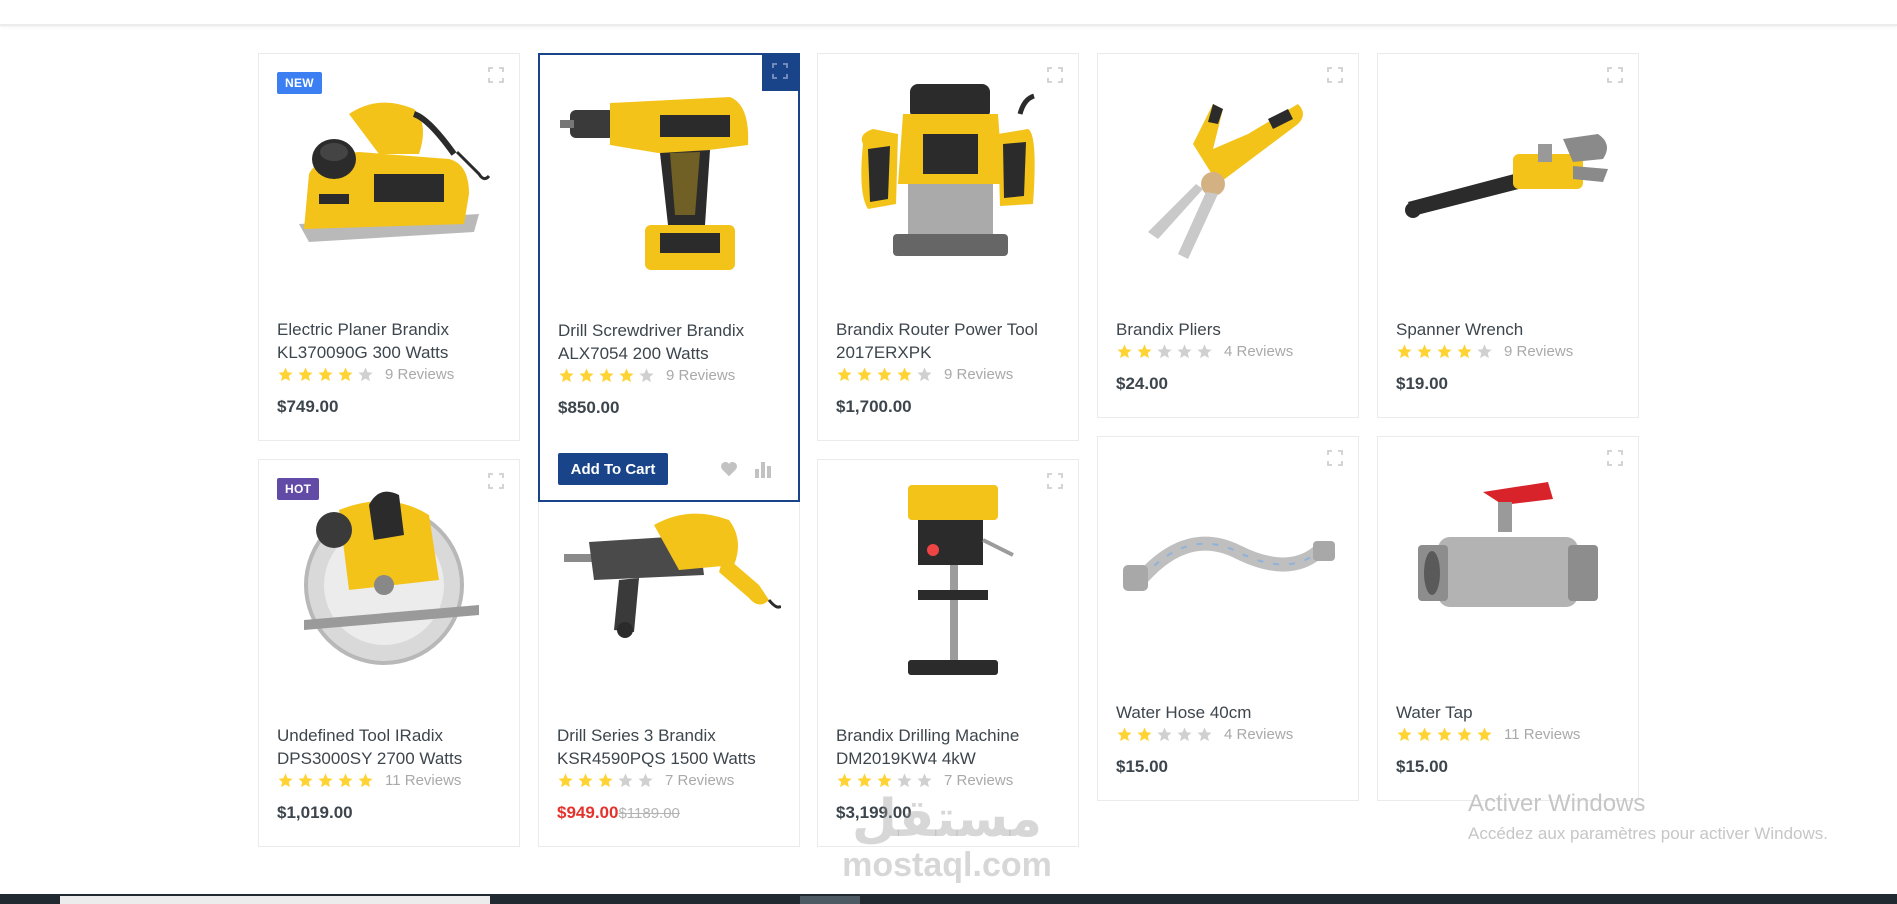 The width and height of the screenshot is (1897, 904). I want to click on taskbar-app-button, so click(830, 900).